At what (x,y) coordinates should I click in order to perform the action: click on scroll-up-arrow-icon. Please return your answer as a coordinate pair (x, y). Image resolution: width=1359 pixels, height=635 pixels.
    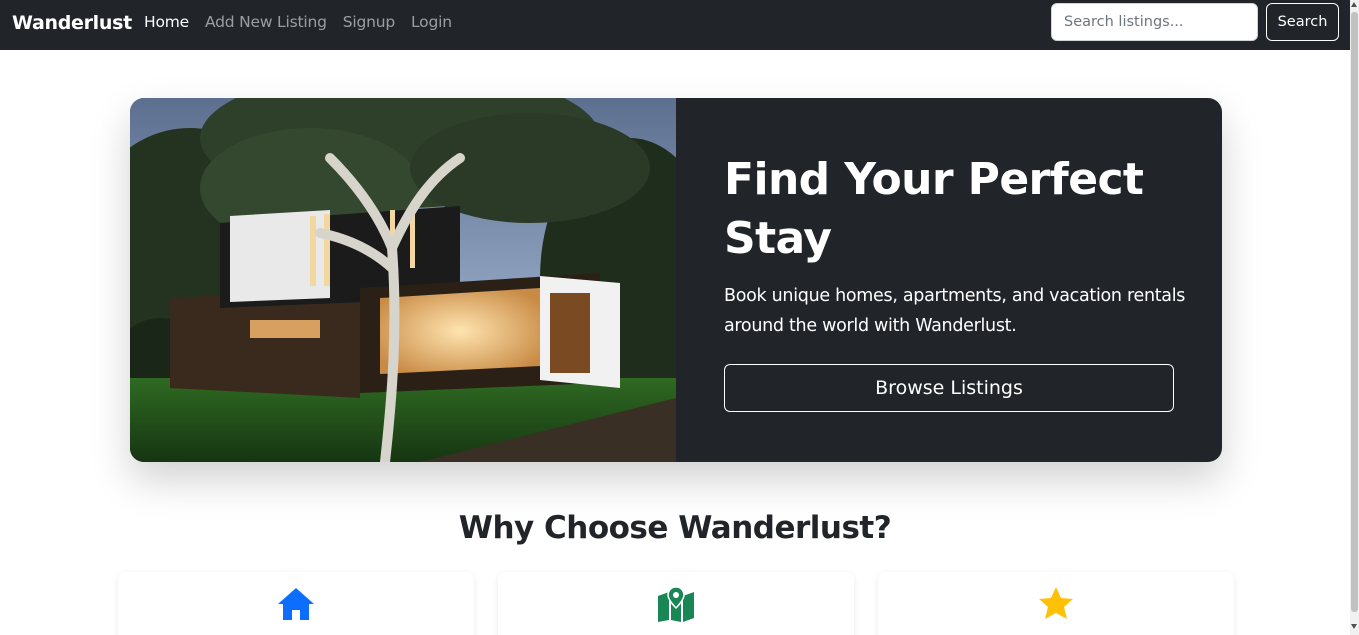
    Looking at the image, I should click on (1354, 4).